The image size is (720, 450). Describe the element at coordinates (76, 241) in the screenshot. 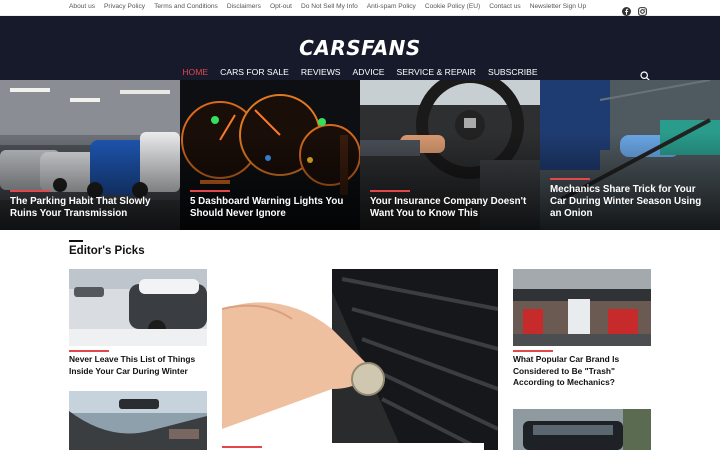

I see `section-rule` at that location.